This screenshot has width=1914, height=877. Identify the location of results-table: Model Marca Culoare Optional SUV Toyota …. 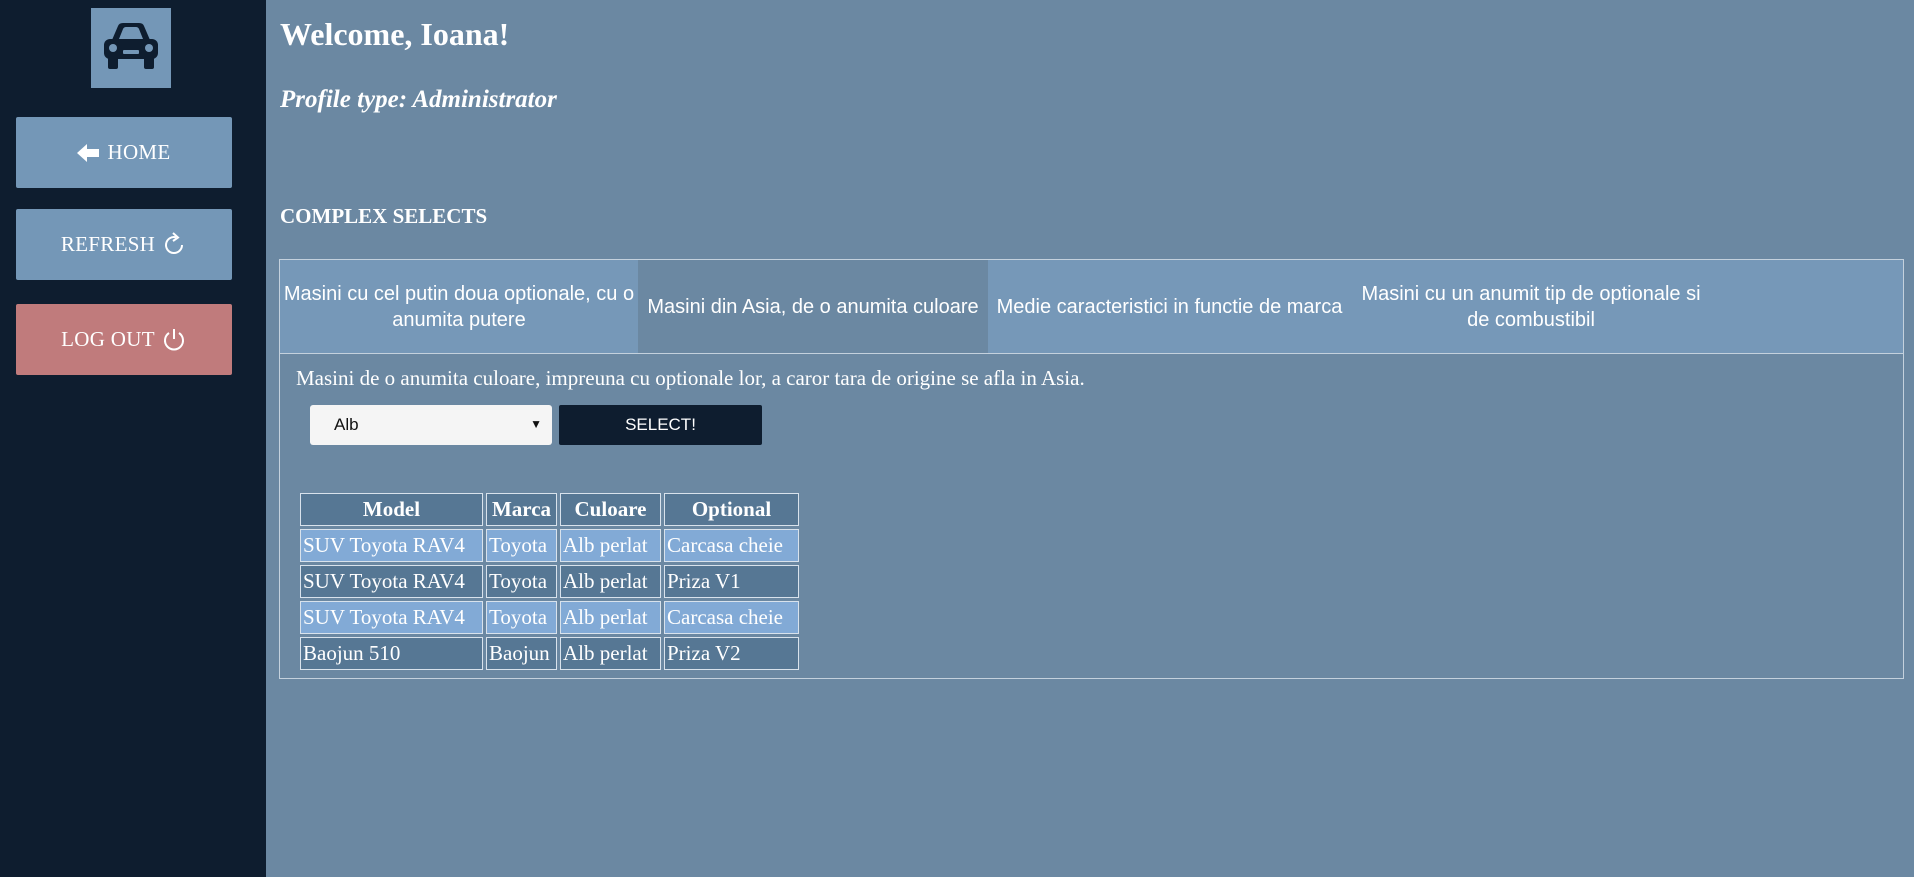
(549, 581).